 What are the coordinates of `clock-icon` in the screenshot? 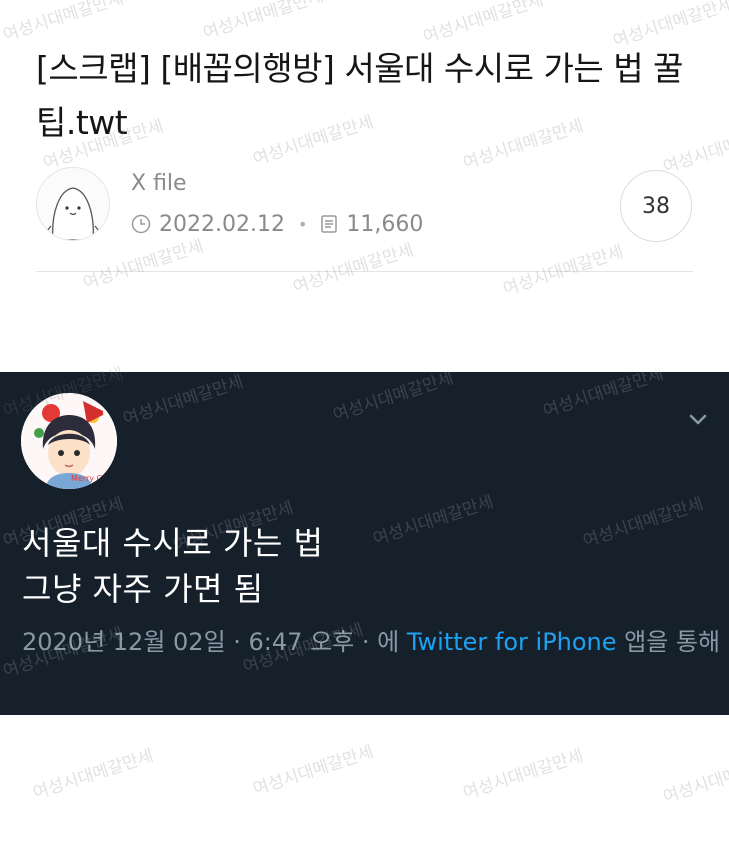 It's located at (141, 224).